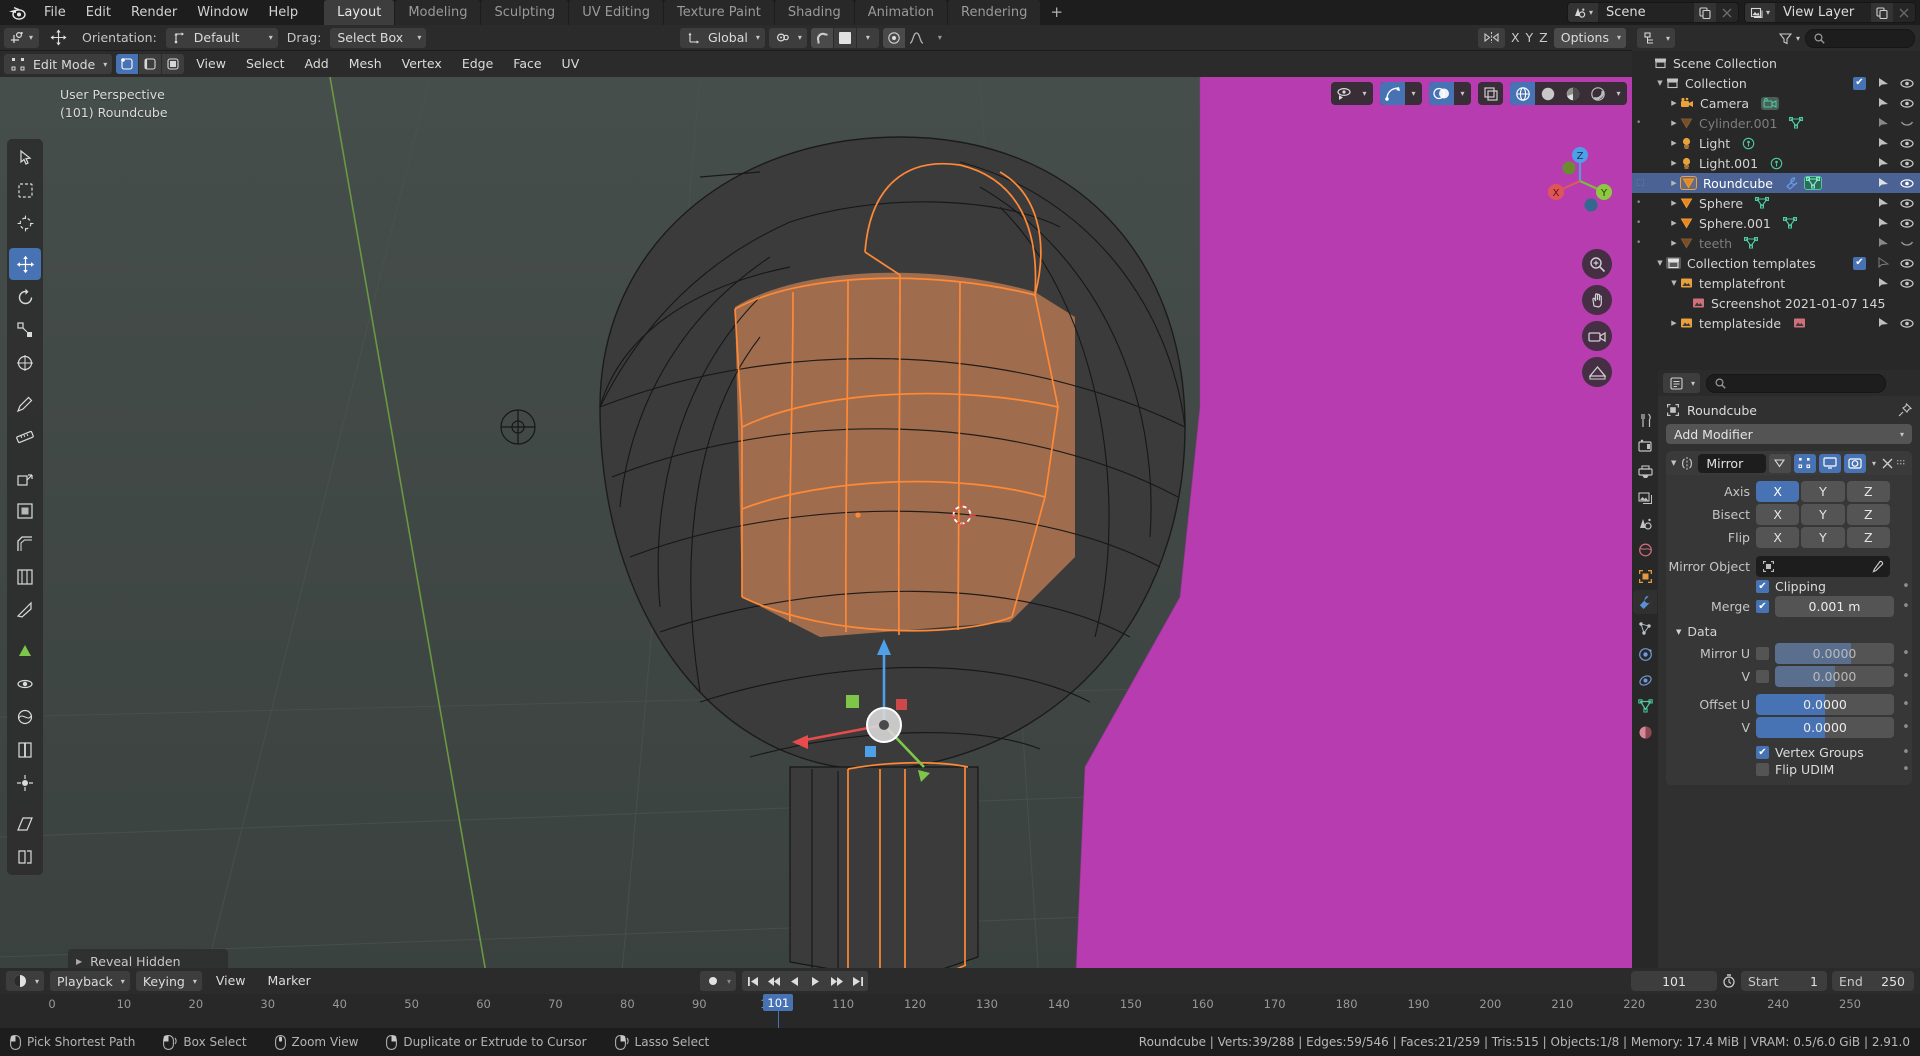 This screenshot has height=1056, width=1920. What do you see at coordinates (289, 981) in the screenshot?
I see `timeline-menu-marker: Marker` at bounding box center [289, 981].